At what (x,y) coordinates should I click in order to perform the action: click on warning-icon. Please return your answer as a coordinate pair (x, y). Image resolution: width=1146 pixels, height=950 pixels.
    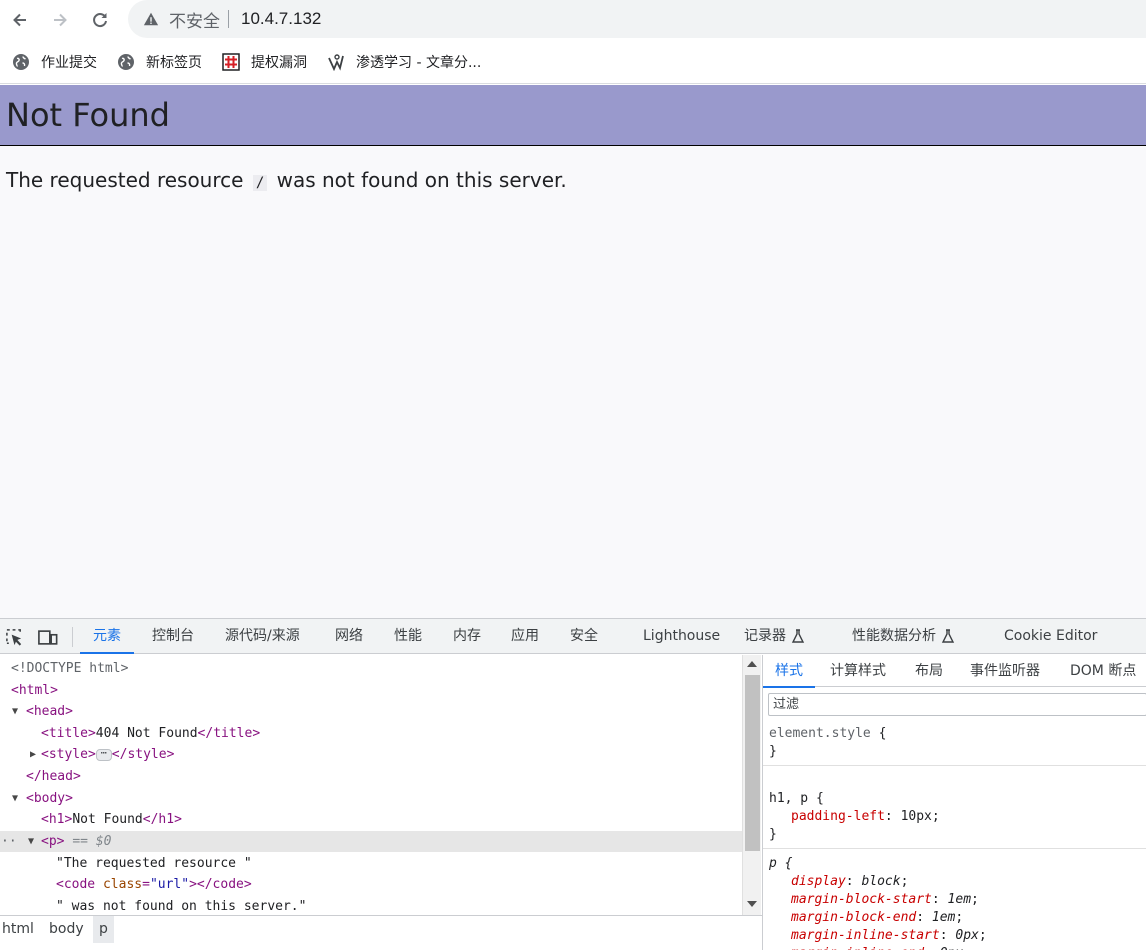
    Looking at the image, I should click on (151, 19).